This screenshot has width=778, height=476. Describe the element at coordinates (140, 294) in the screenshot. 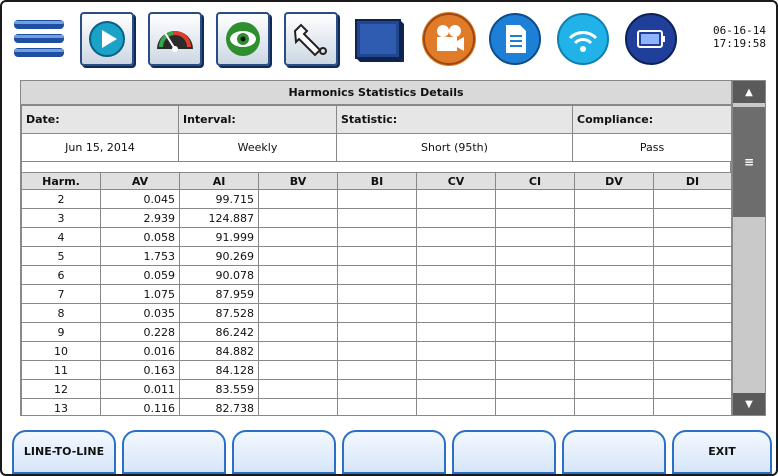

I see `value-cell: 1.075` at that location.